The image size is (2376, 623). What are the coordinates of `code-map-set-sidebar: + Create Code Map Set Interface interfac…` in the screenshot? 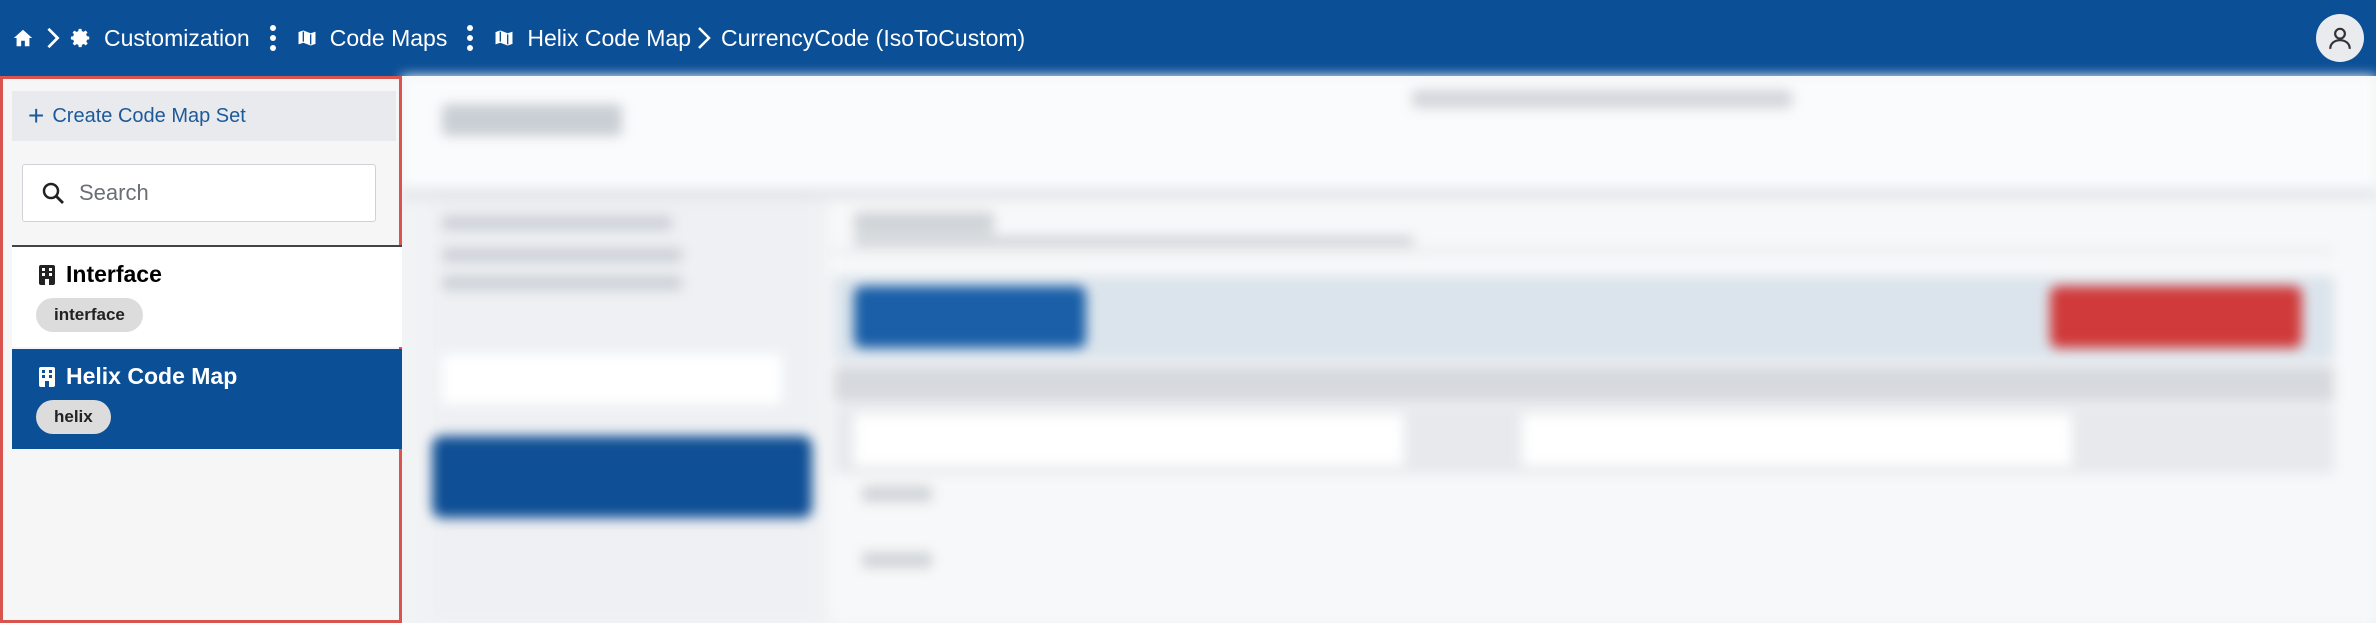 It's located at (201, 349).